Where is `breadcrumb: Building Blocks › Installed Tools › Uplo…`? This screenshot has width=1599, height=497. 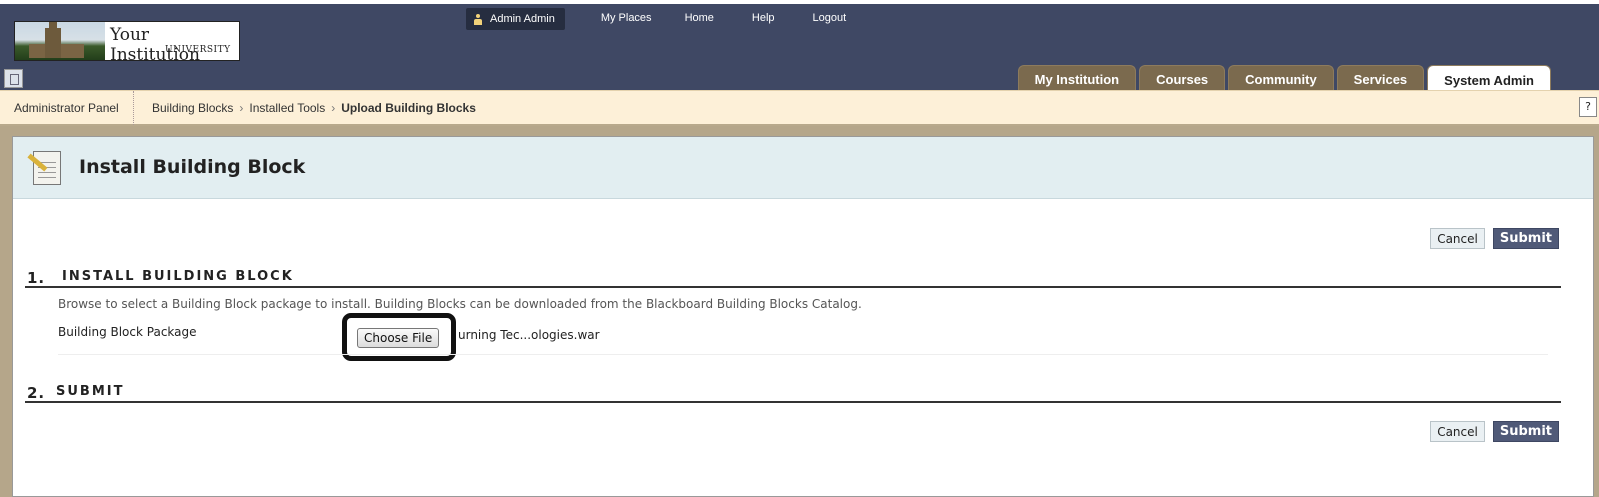
breadcrumb: Building Blocks › Installed Tools › Uplo… is located at coordinates (314, 108).